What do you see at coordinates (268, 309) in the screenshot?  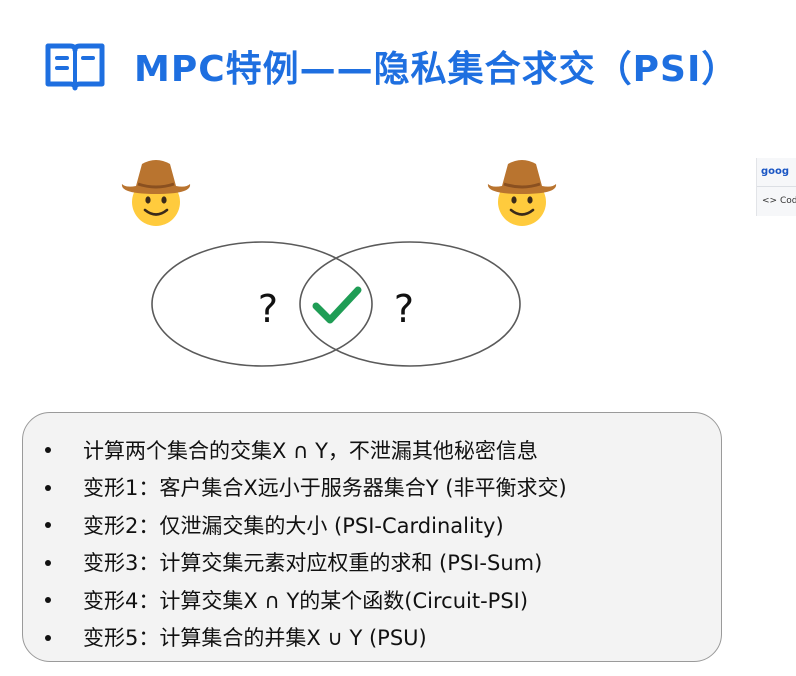 I see `left-question-mark: ?` at bounding box center [268, 309].